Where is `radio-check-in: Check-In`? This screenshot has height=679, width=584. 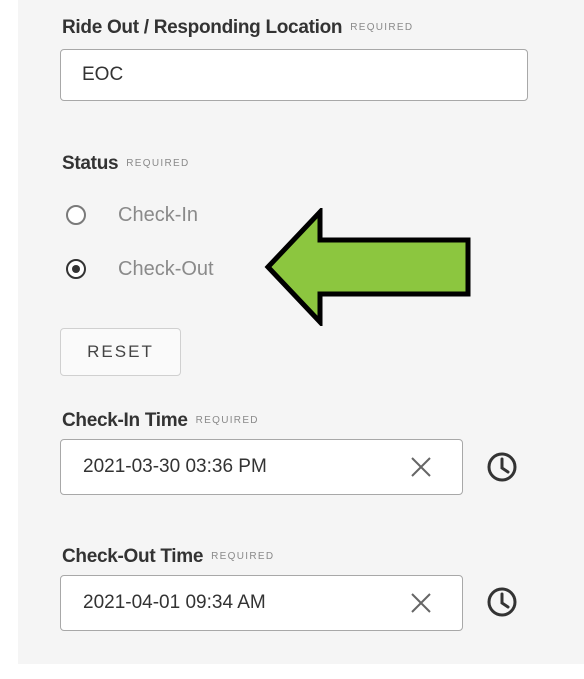 radio-check-in: Check-In is located at coordinates (132, 215).